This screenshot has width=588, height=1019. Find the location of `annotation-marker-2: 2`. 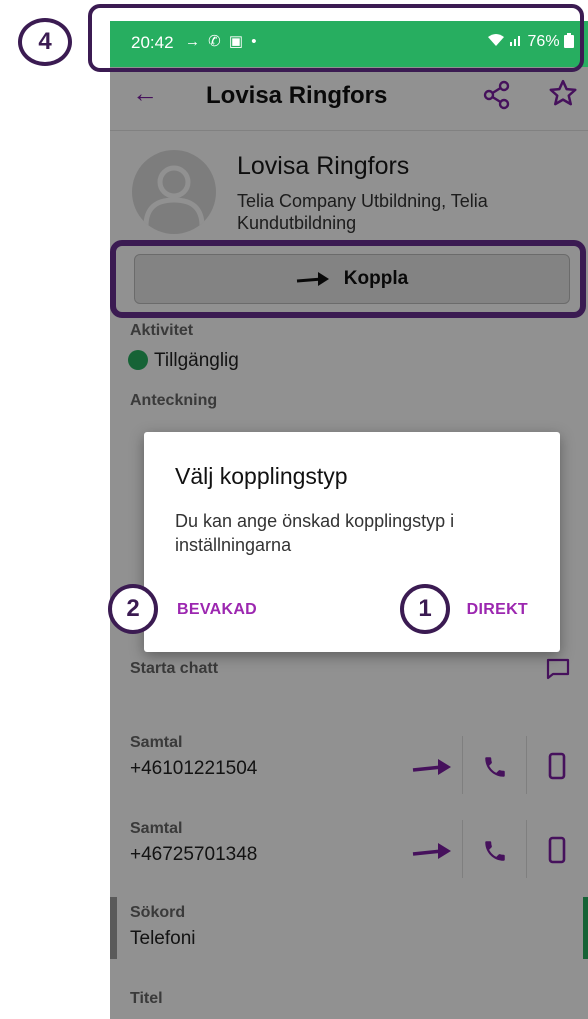

annotation-marker-2: 2 is located at coordinates (133, 609).